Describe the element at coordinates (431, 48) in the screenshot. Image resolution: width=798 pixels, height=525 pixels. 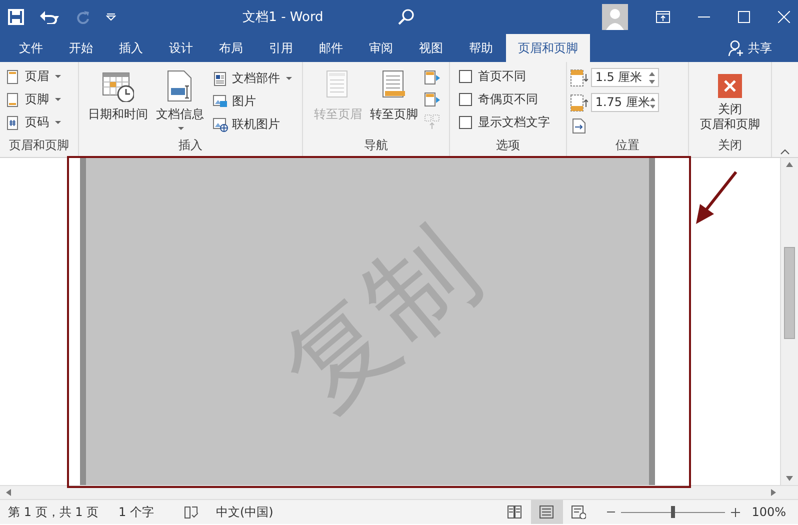
I see `ribbon-tab: 视图` at that location.